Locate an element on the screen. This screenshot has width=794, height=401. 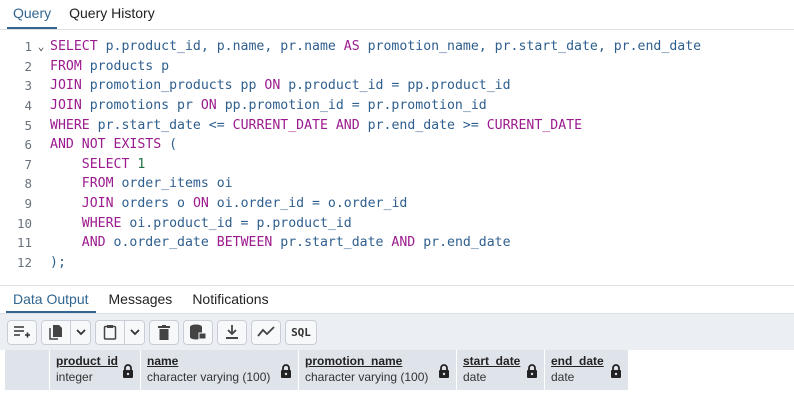
output-tabs: Data Output Messages Notifications is located at coordinates (397, 300).